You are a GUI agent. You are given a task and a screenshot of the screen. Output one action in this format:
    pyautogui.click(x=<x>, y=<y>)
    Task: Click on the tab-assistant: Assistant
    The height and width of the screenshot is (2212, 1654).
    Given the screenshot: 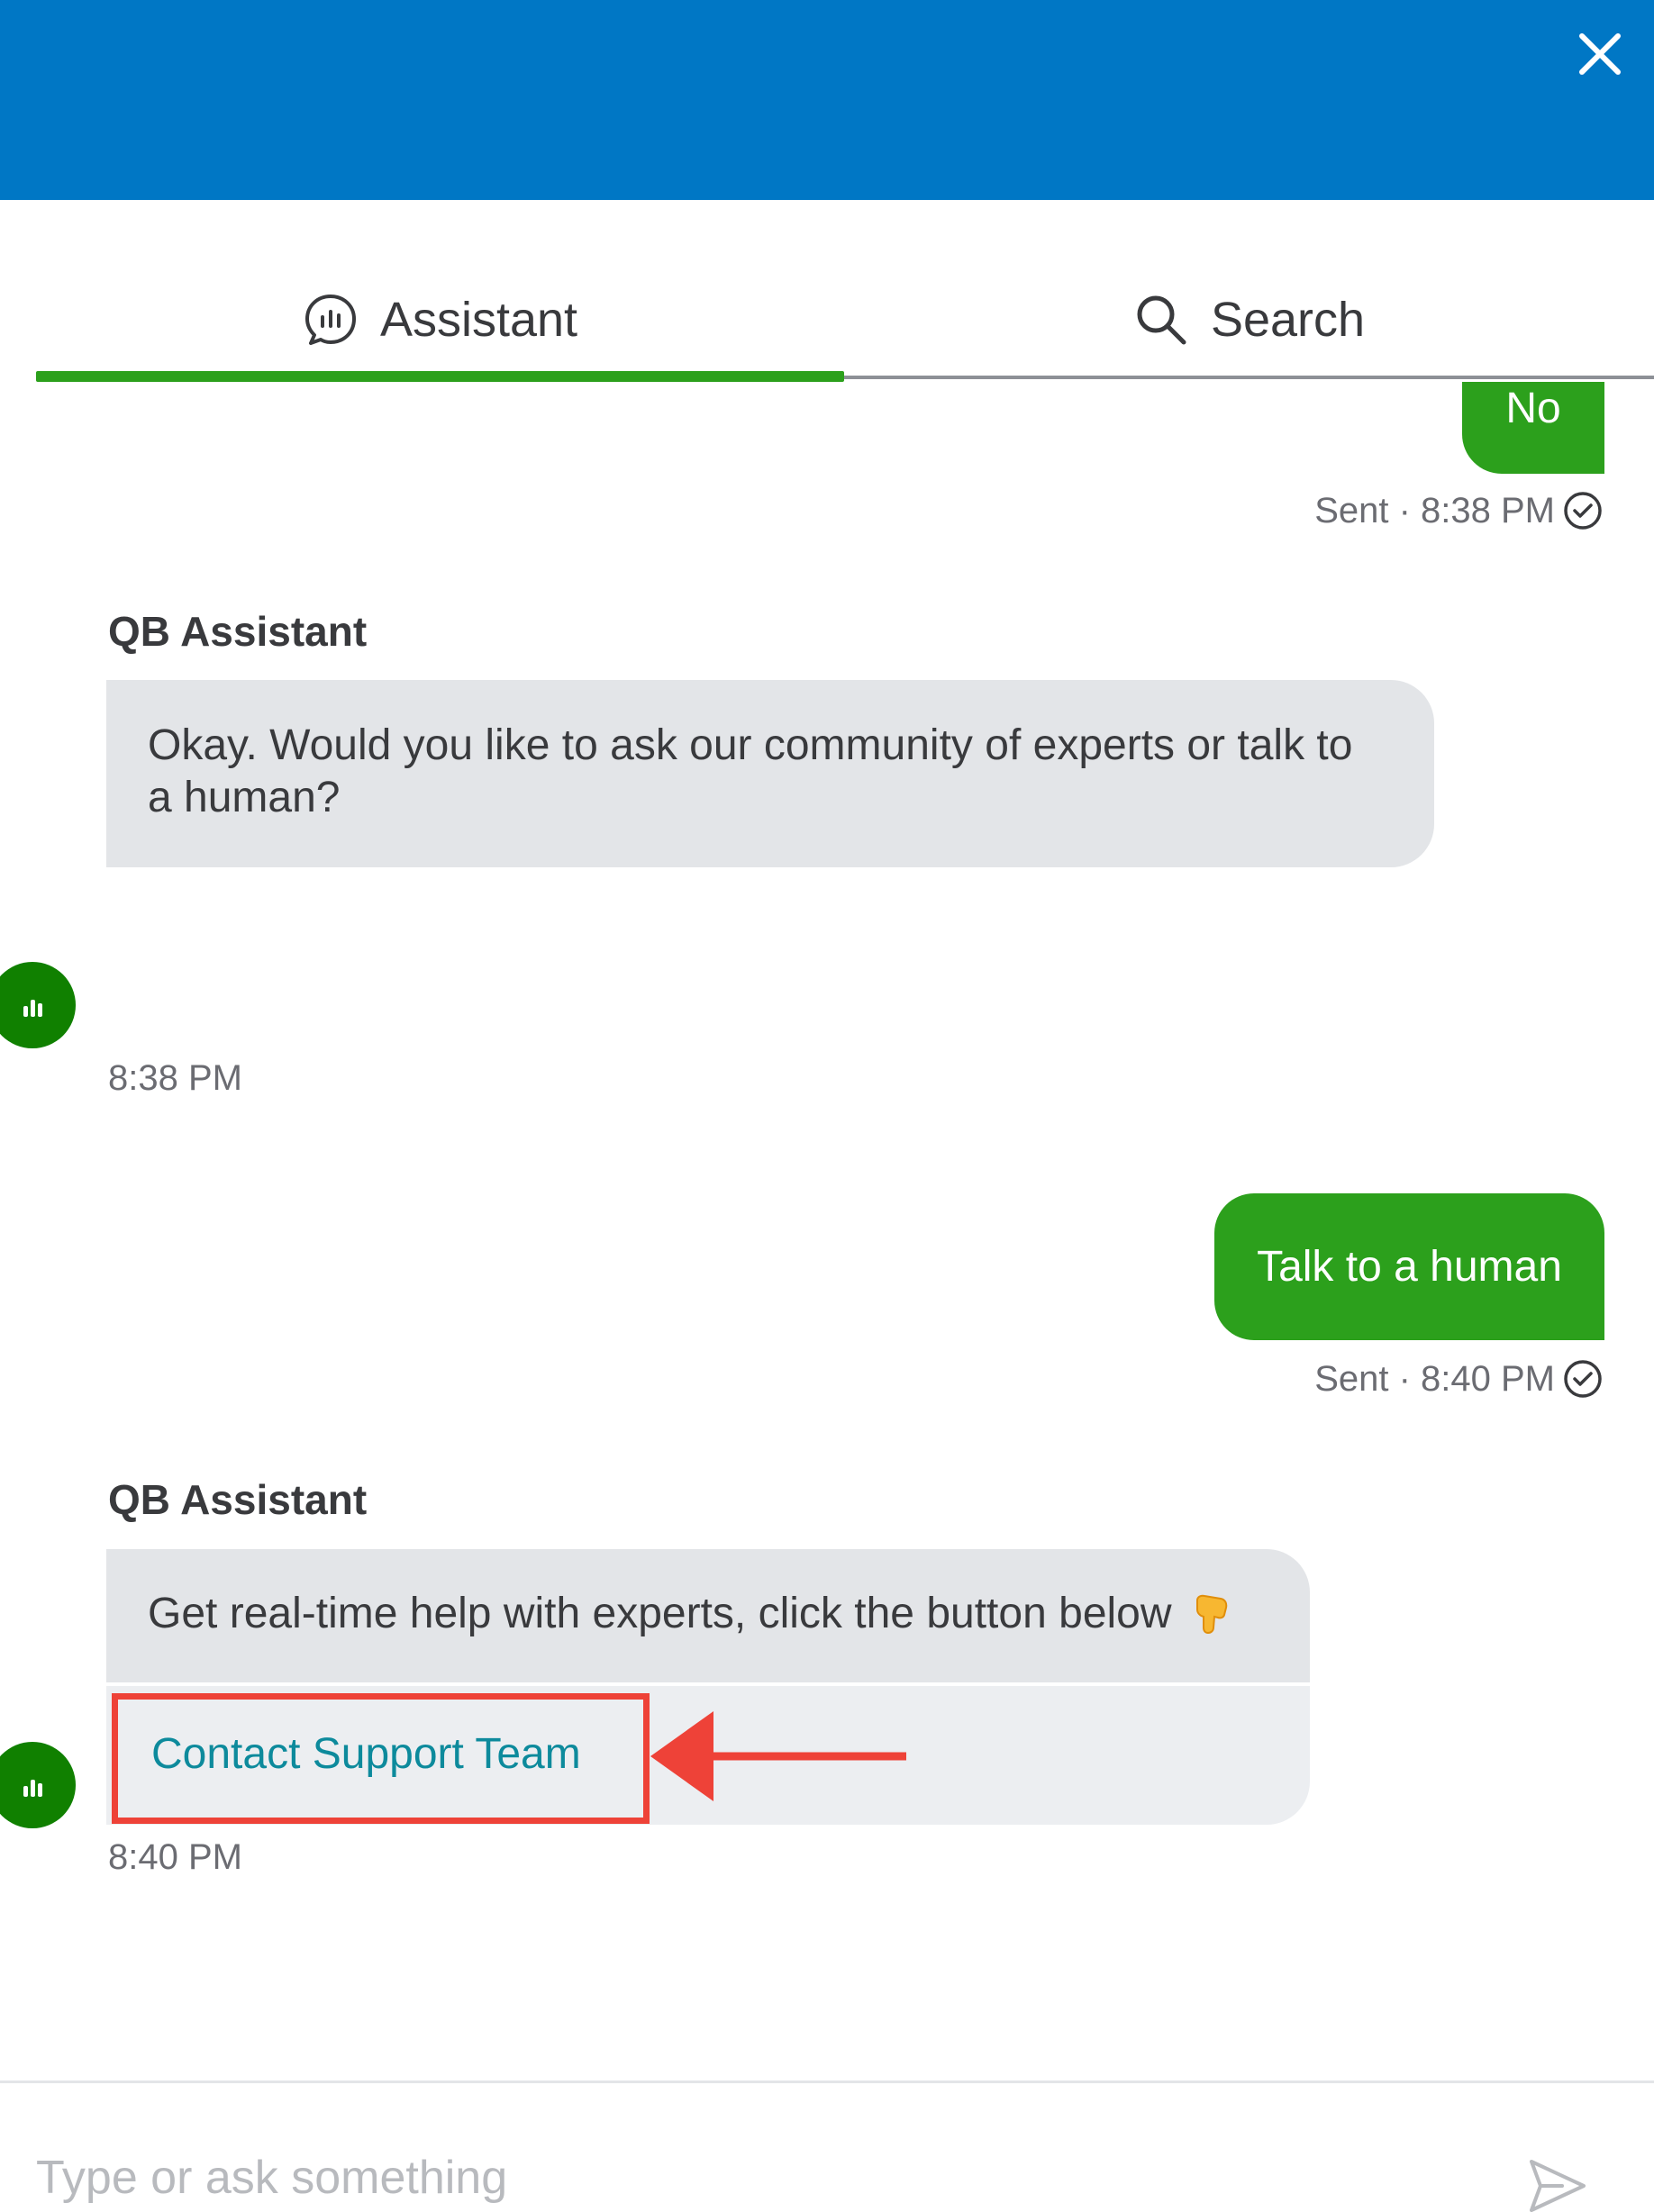 What is the action you would take?
    pyautogui.click(x=440, y=319)
    